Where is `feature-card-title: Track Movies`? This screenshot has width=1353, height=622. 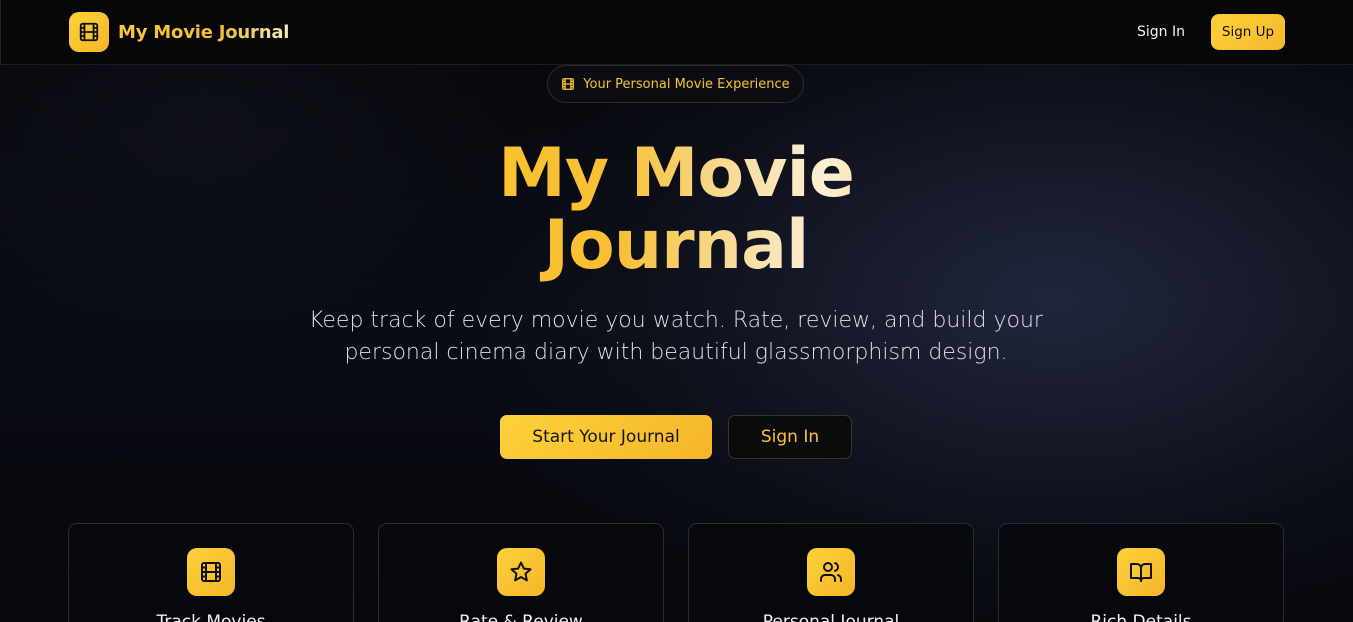 feature-card-title: Track Movies is located at coordinates (211, 617).